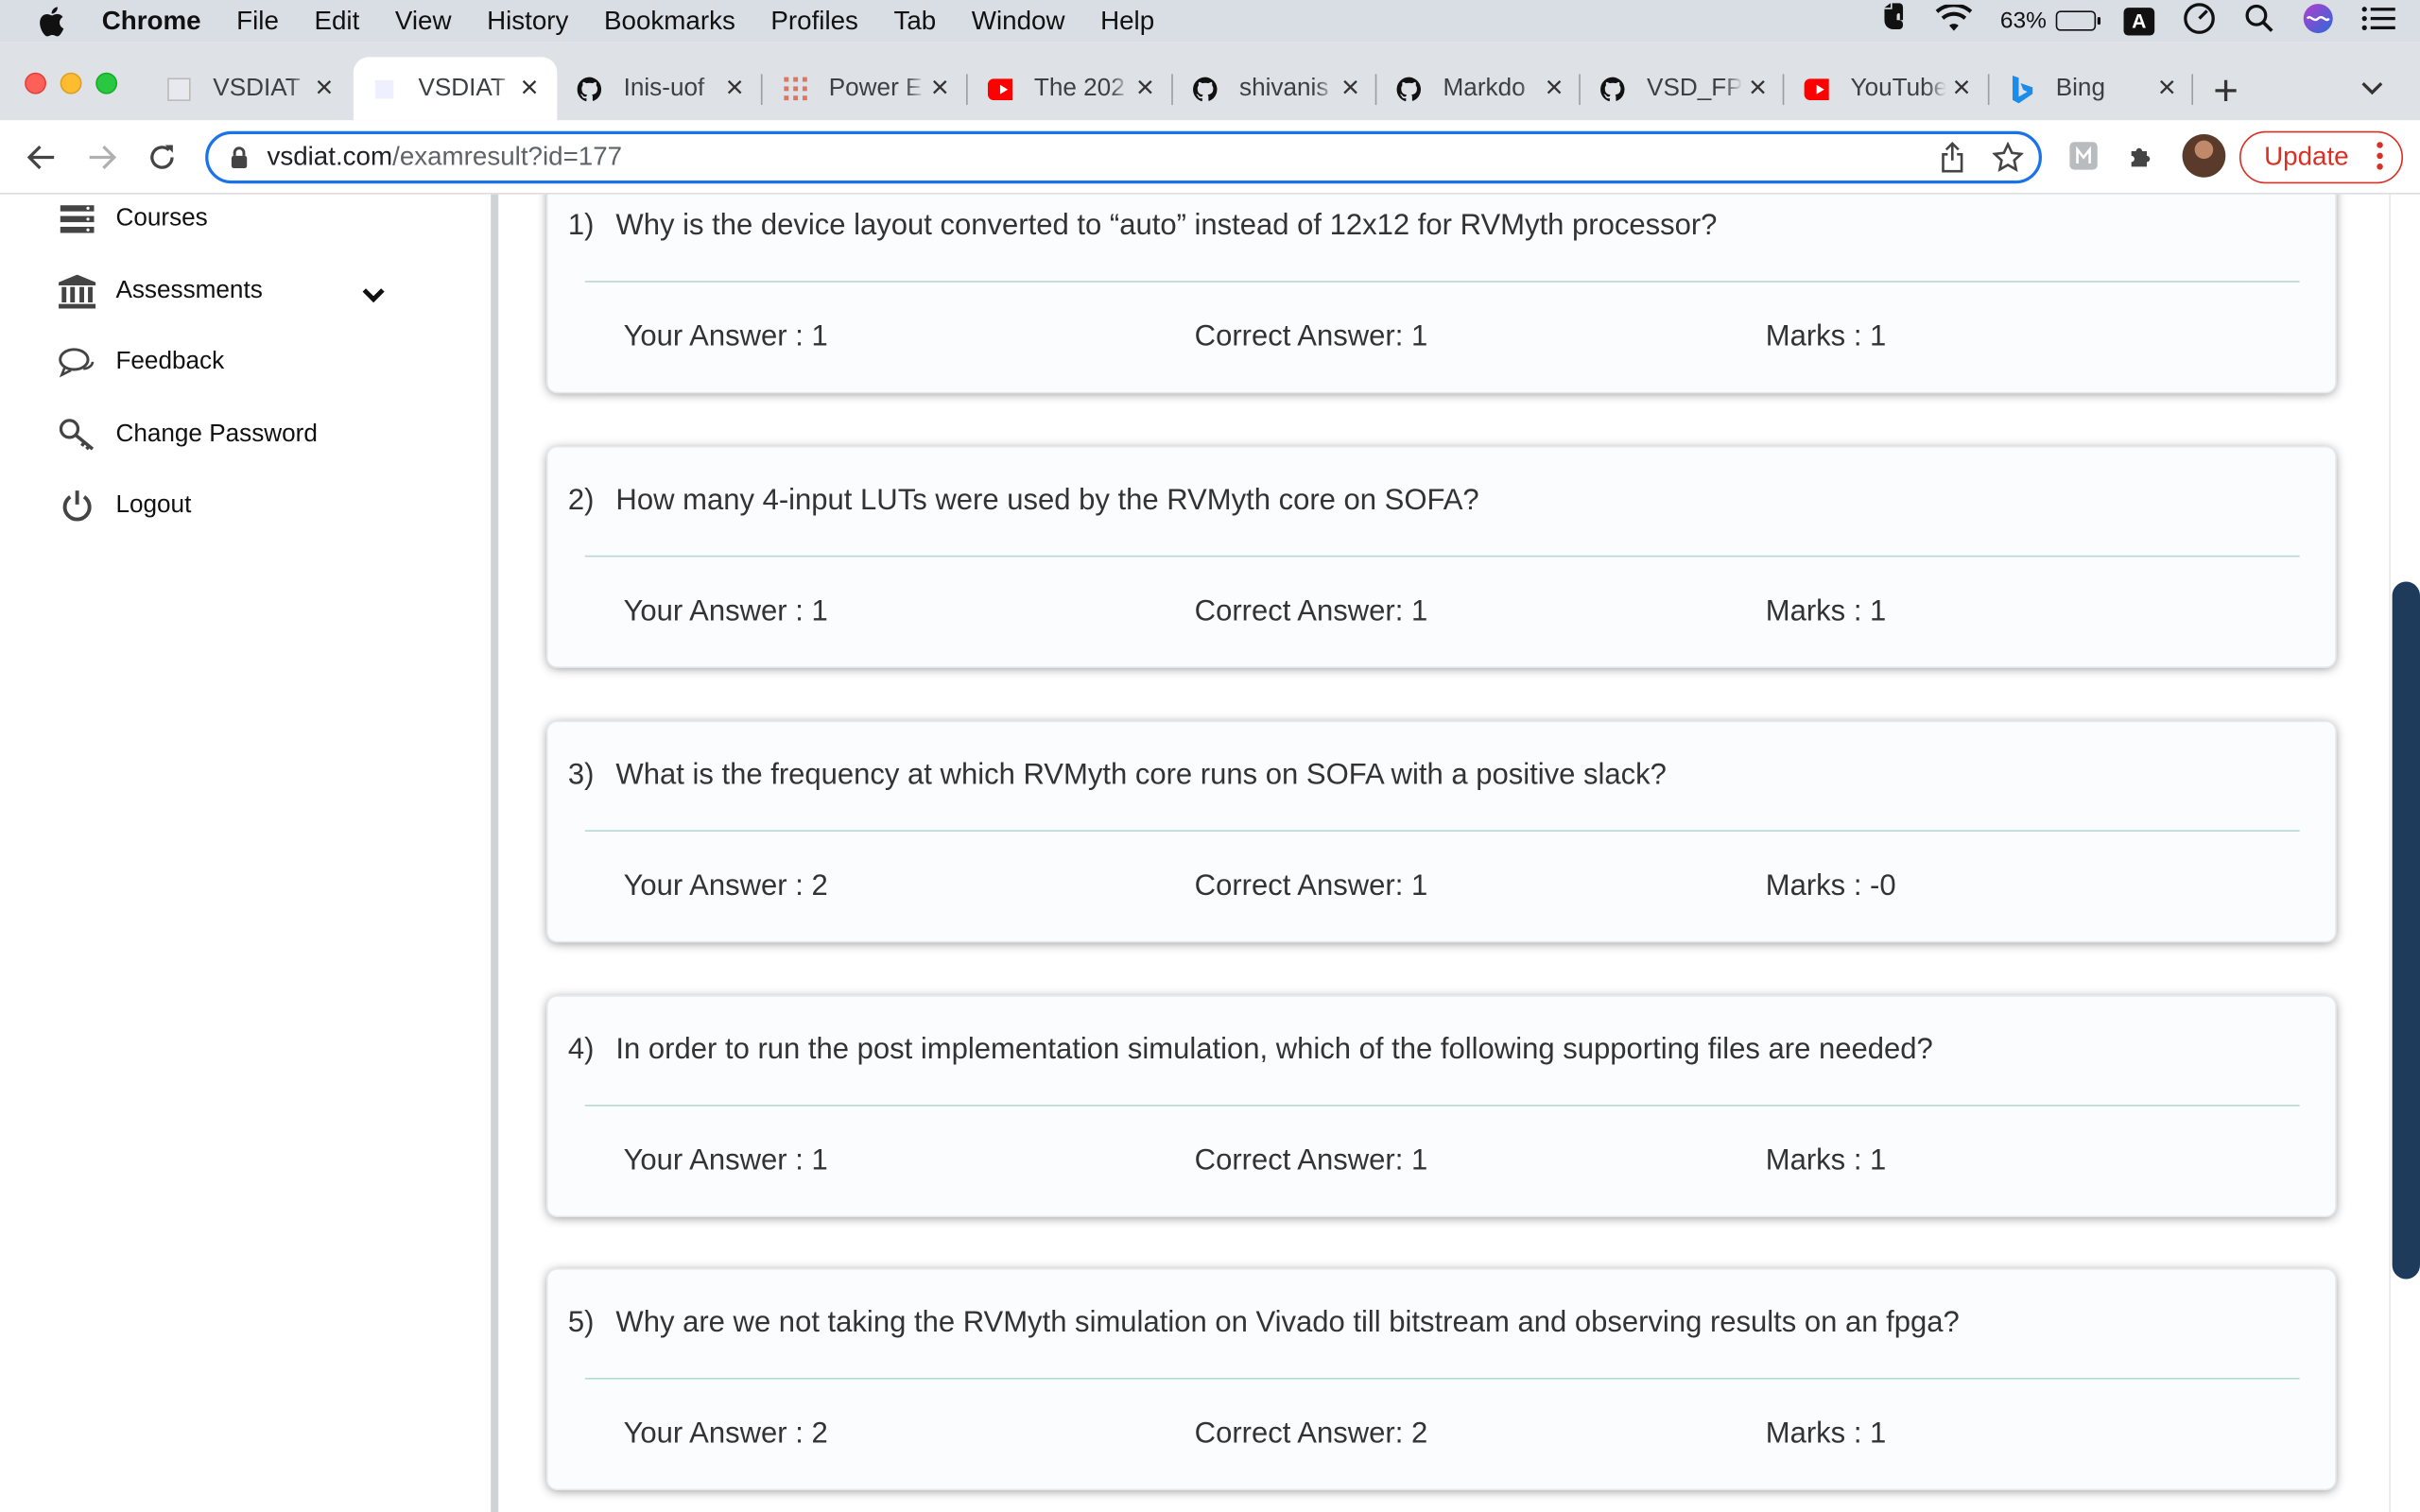 This screenshot has height=1512, width=2420. What do you see at coordinates (1898, 88) in the screenshot?
I see `tab-label: YouTube` at bounding box center [1898, 88].